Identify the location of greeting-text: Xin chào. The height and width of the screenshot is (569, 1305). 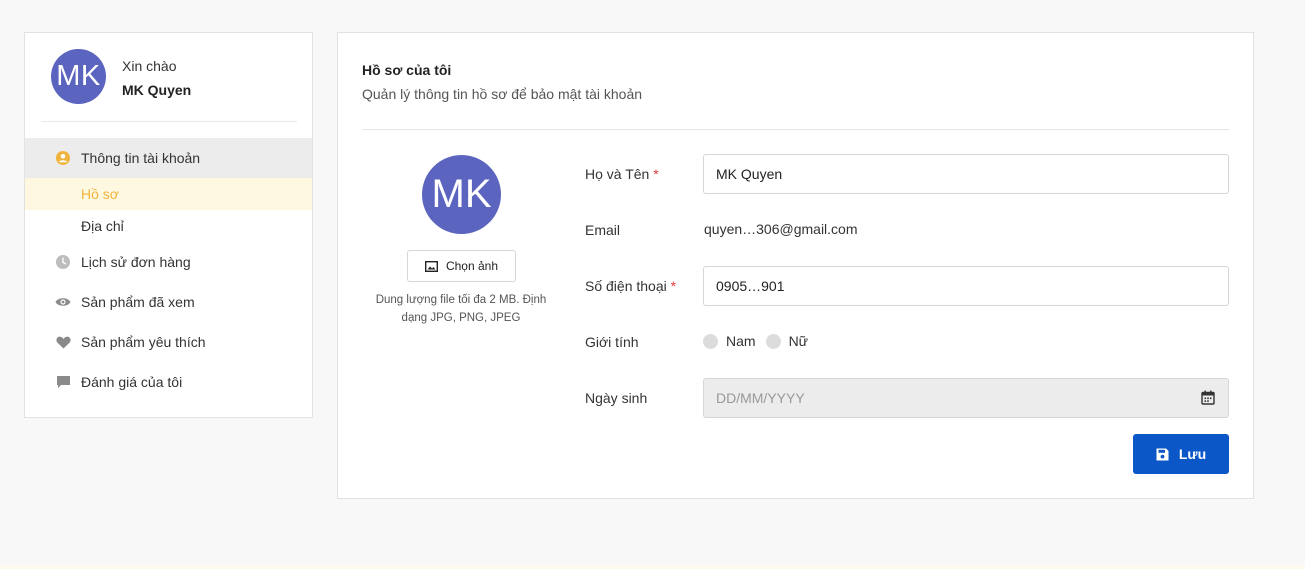
(149, 66).